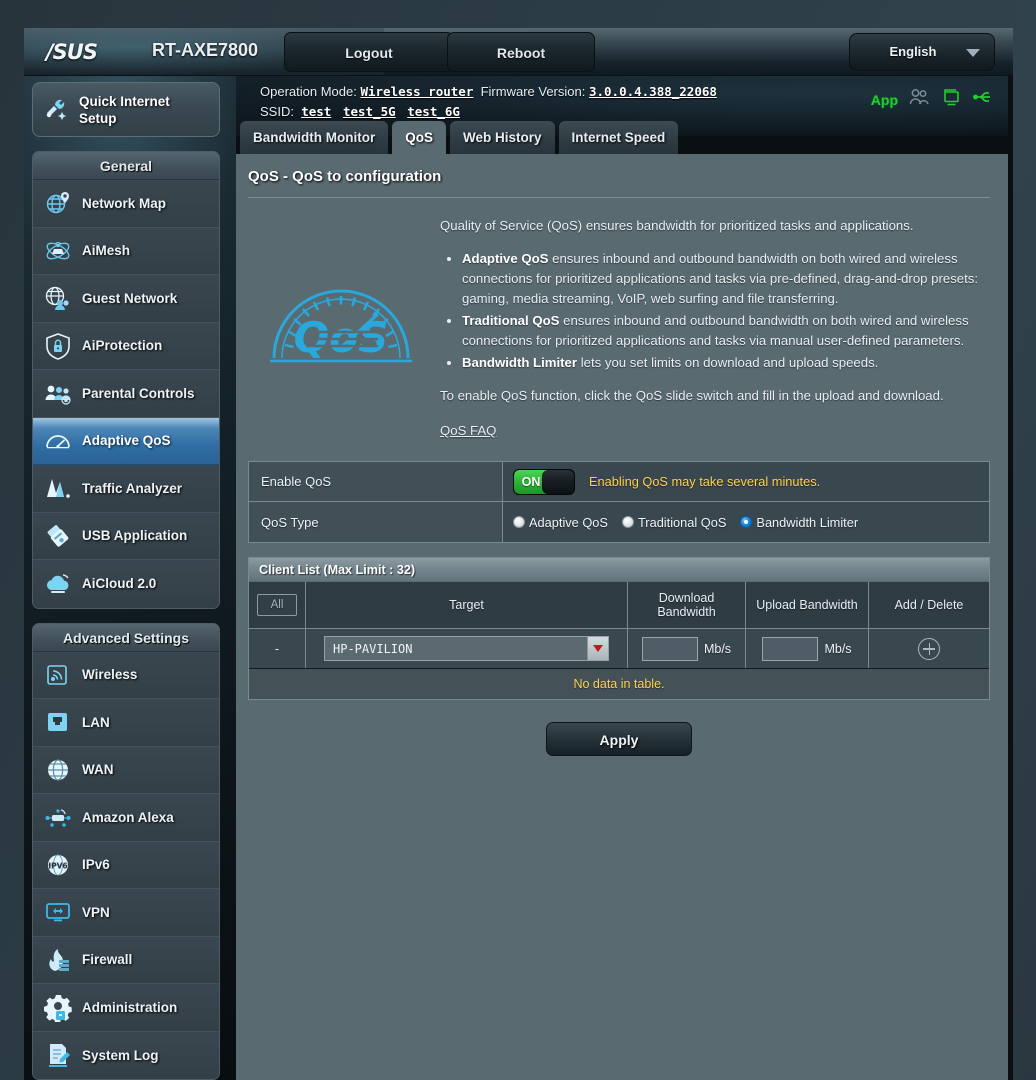 The image size is (1036, 1080). I want to click on wifi-icon, so click(58, 675).